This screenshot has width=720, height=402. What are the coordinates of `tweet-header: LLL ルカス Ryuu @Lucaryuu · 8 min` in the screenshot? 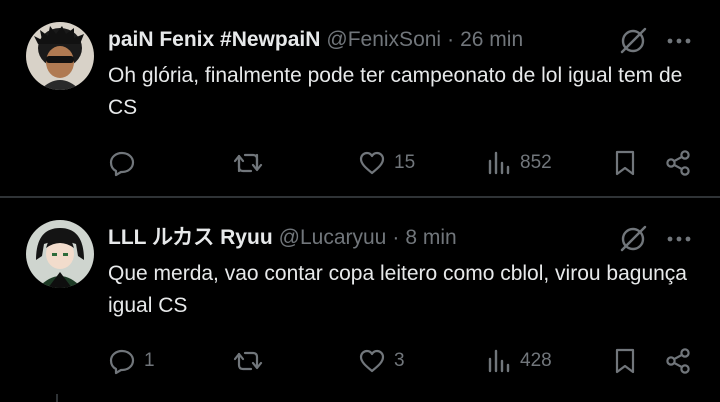 It's located at (349, 238).